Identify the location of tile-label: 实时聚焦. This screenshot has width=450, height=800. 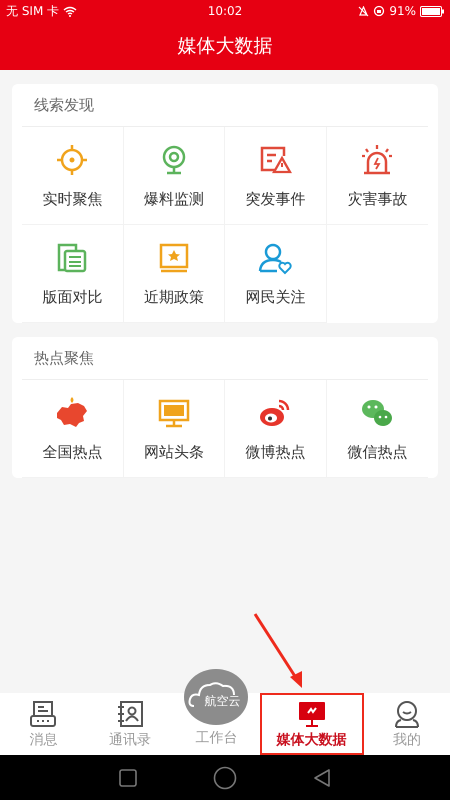
(72, 199).